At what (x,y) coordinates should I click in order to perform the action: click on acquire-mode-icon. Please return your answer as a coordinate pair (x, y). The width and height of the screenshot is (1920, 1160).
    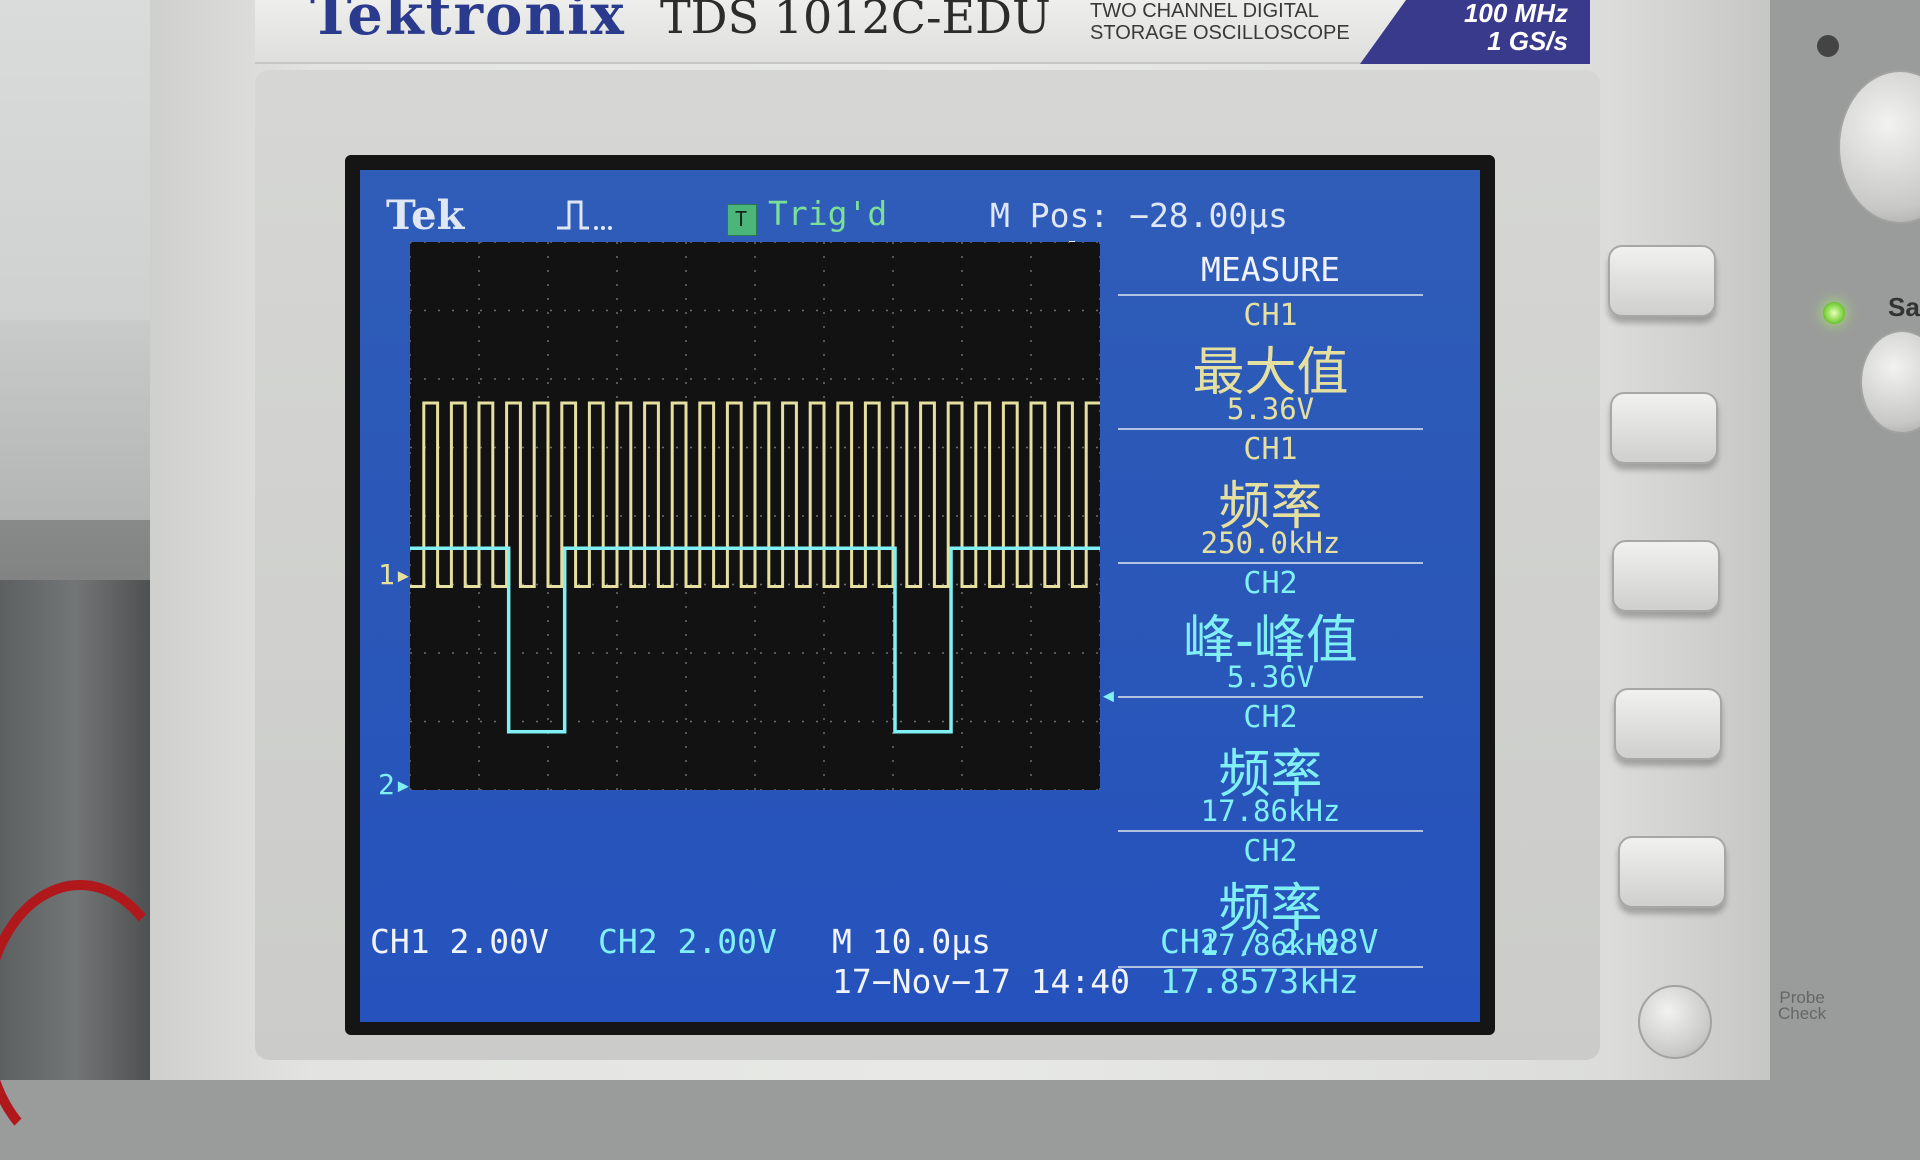
    Looking at the image, I should click on (584, 215).